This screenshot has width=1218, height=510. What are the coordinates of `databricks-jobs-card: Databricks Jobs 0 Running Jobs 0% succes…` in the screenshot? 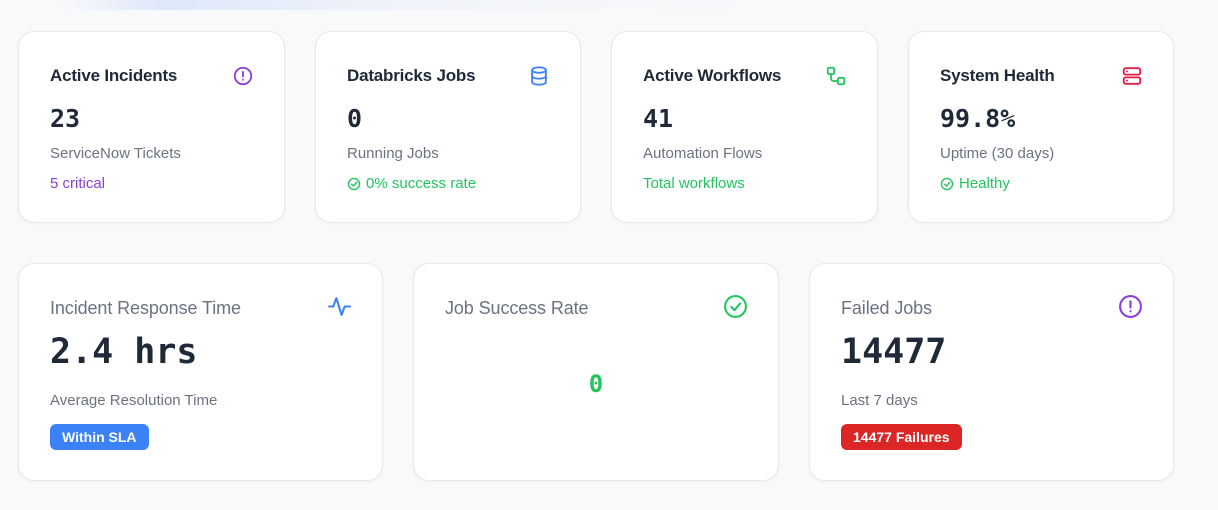 It's located at (448, 127).